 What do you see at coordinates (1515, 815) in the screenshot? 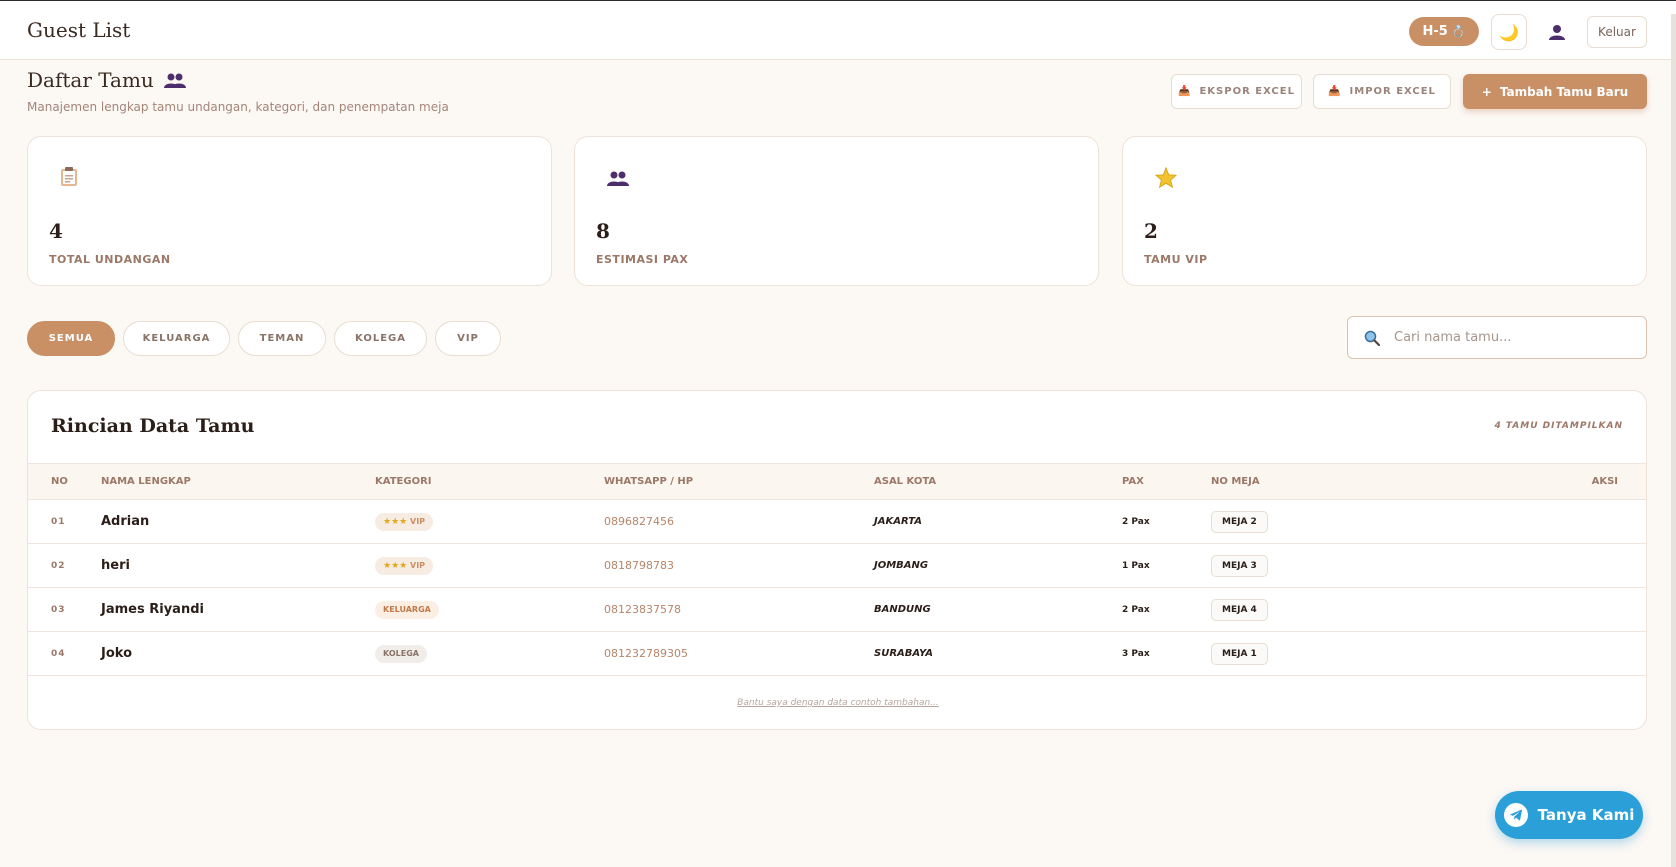
I see `telegram-icon` at bounding box center [1515, 815].